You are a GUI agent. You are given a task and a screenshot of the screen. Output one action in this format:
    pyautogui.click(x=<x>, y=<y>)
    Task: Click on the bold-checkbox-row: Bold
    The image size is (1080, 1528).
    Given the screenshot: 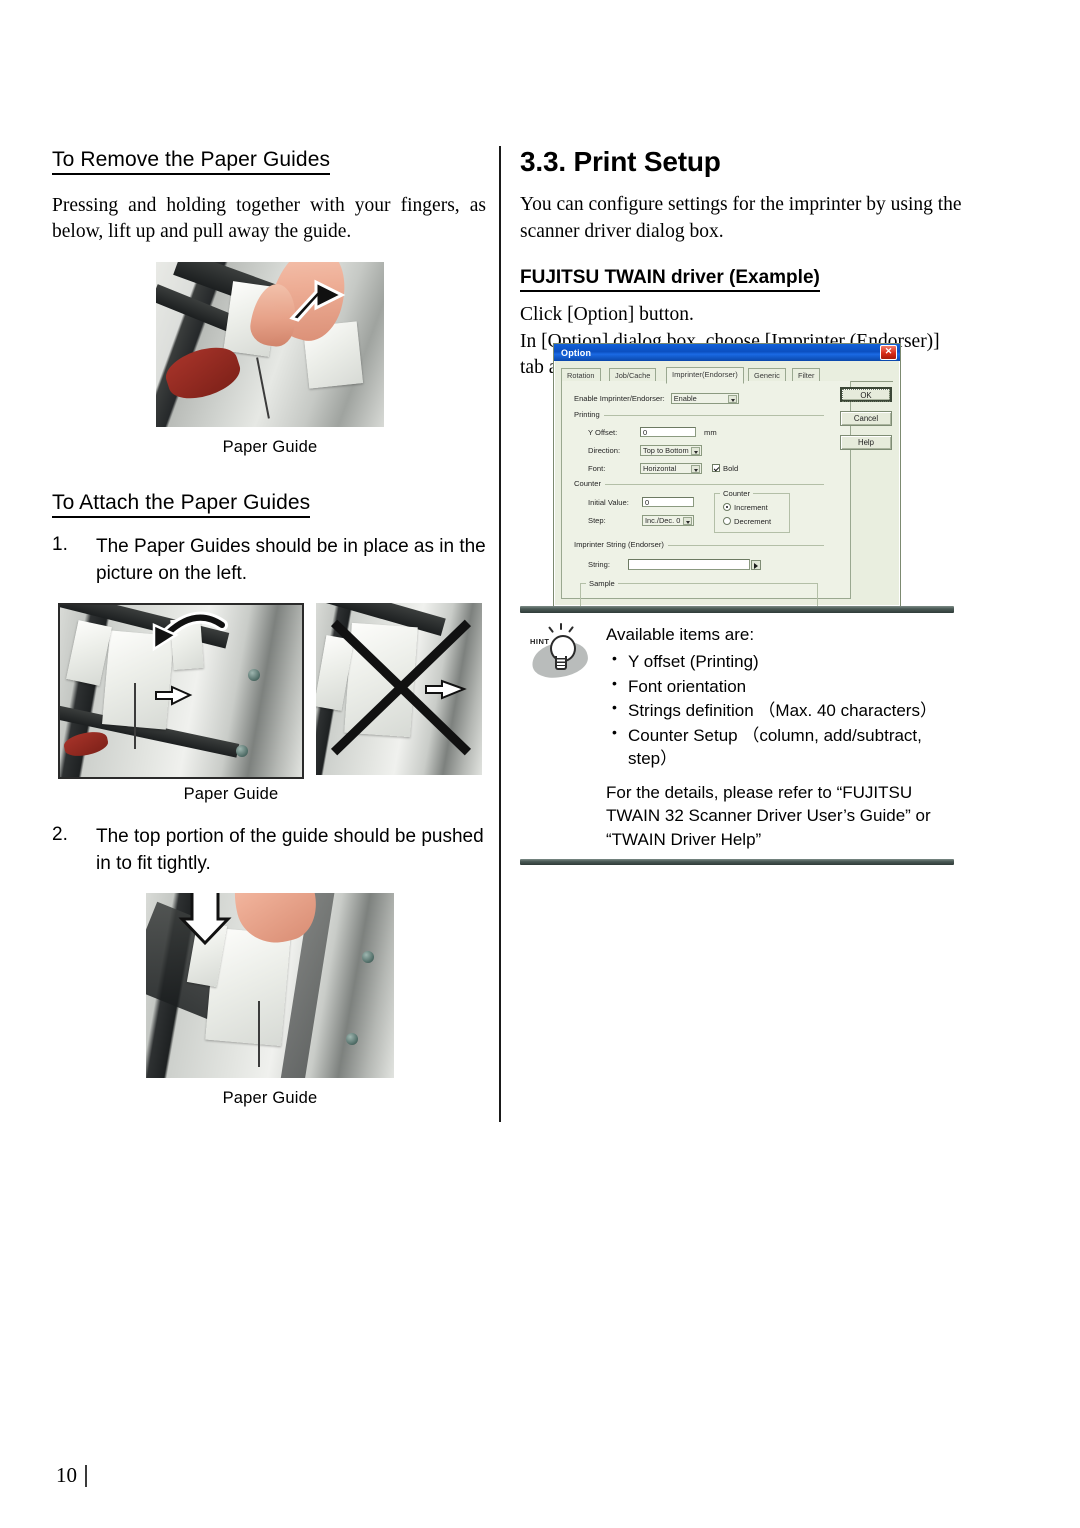 What is the action you would take?
    pyautogui.click(x=725, y=468)
    